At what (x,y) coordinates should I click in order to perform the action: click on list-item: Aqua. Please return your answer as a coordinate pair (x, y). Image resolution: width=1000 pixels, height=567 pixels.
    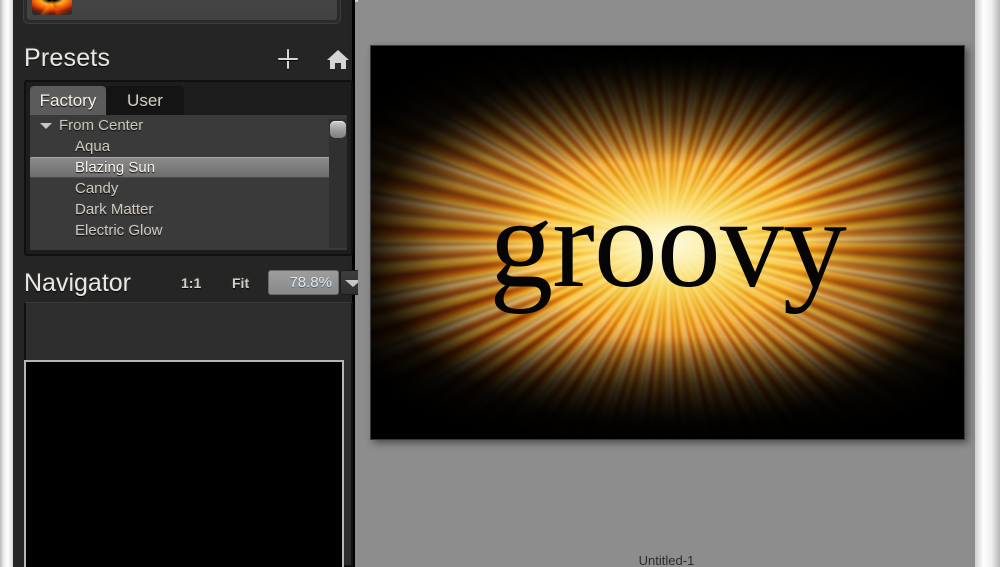
    Looking at the image, I should click on (188, 146).